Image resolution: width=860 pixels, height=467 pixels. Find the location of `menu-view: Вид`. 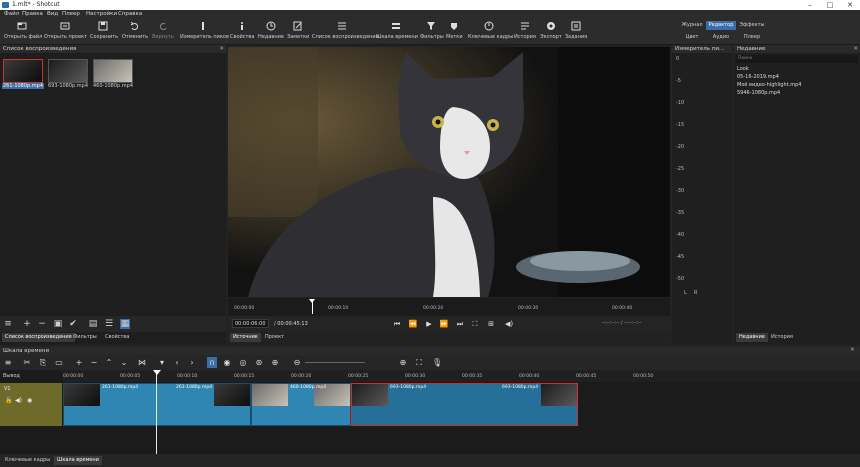

menu-view: Вид is located at coordinates (52, 14).